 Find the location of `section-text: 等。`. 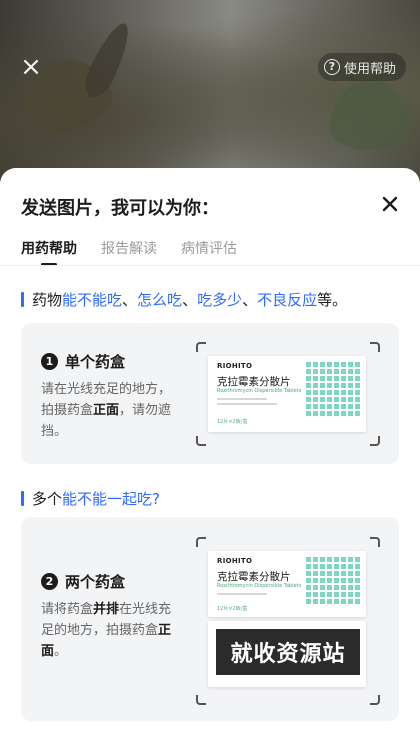

section-text: 等。 is located at coordinates (332, 300).